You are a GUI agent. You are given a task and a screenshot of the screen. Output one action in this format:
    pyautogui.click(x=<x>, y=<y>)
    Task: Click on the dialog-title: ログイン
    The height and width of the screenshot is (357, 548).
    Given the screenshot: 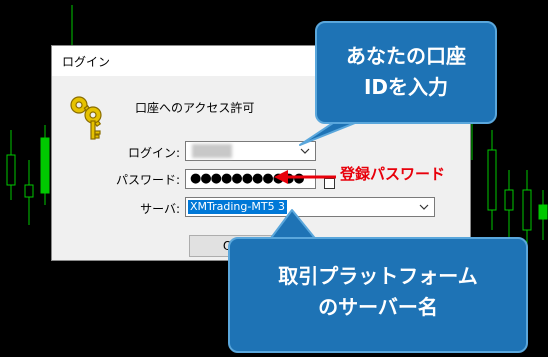 What is the action you would take?
    pyautogui.click(x=86, y=62)
    